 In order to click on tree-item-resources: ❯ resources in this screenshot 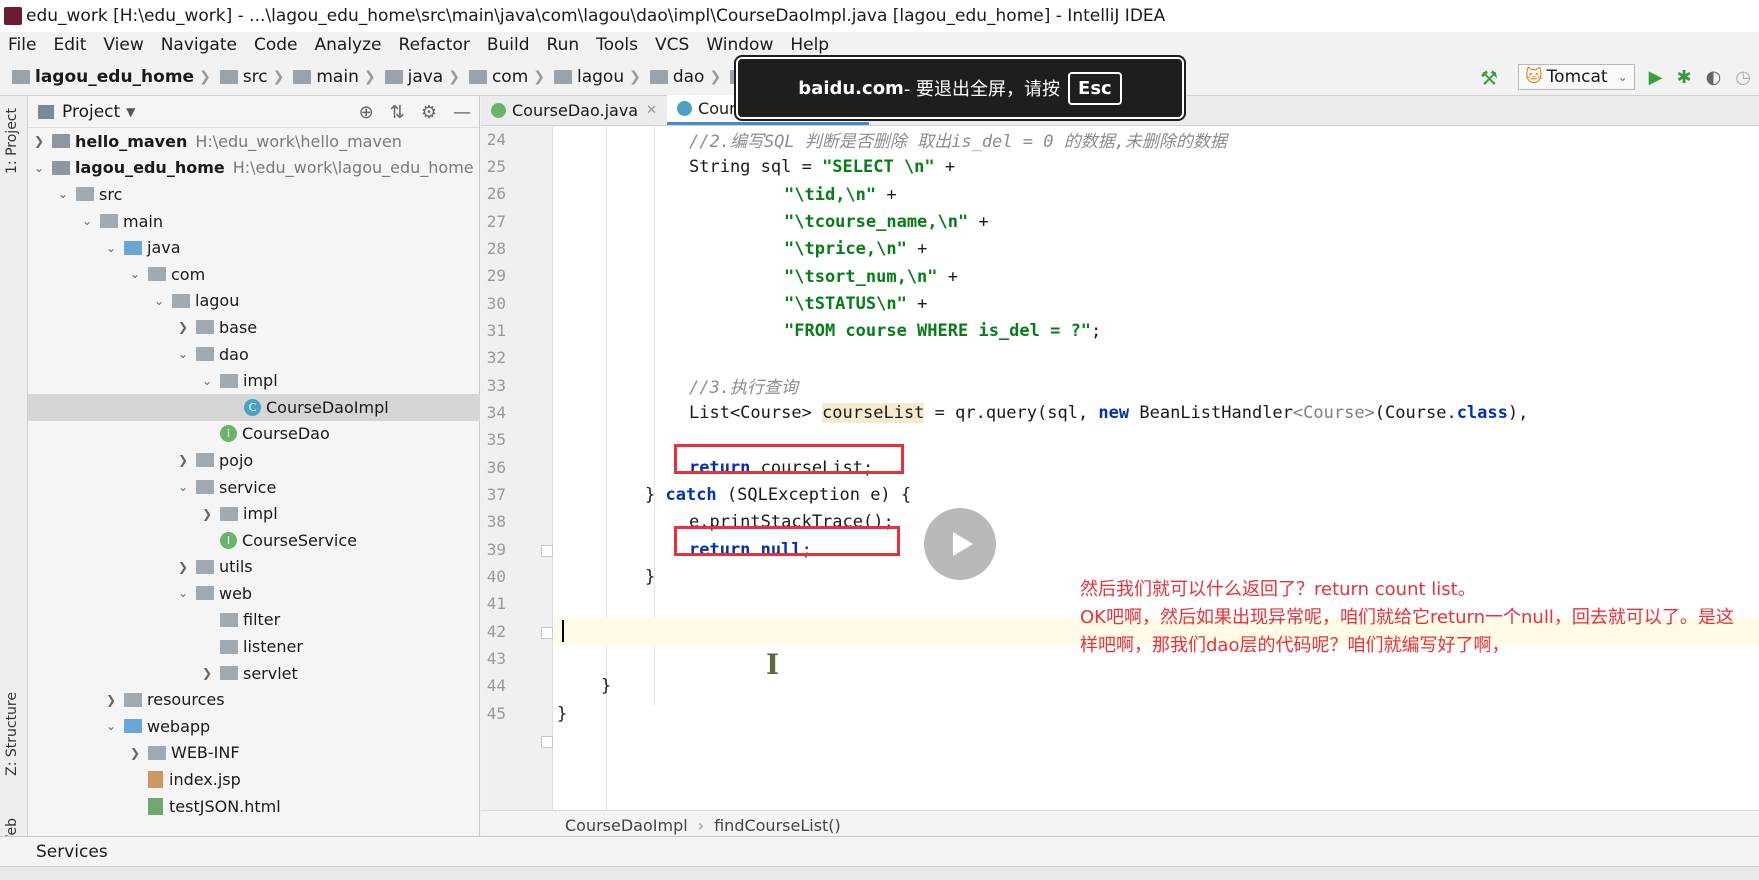, I will do `click(254, 699)`.